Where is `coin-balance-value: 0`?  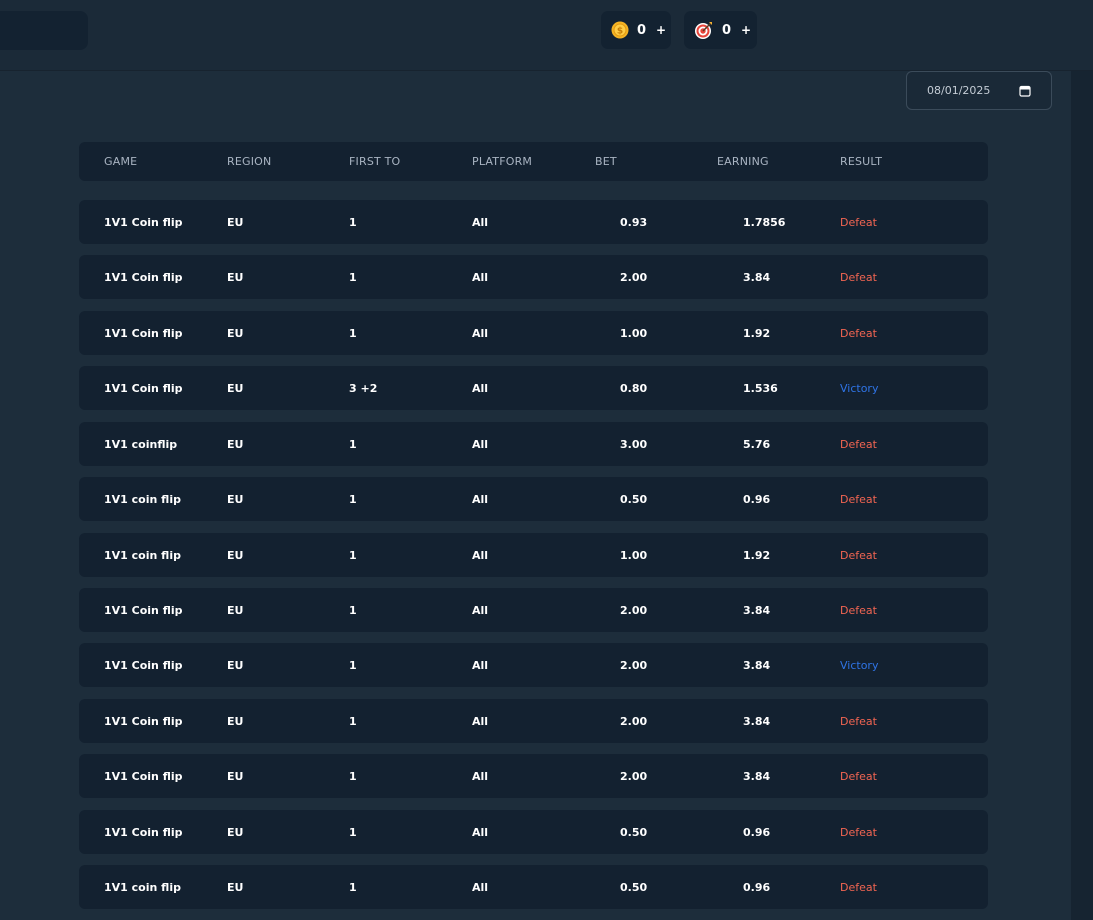
coin-balance-value: 0 is located at coordinates (642, 30).